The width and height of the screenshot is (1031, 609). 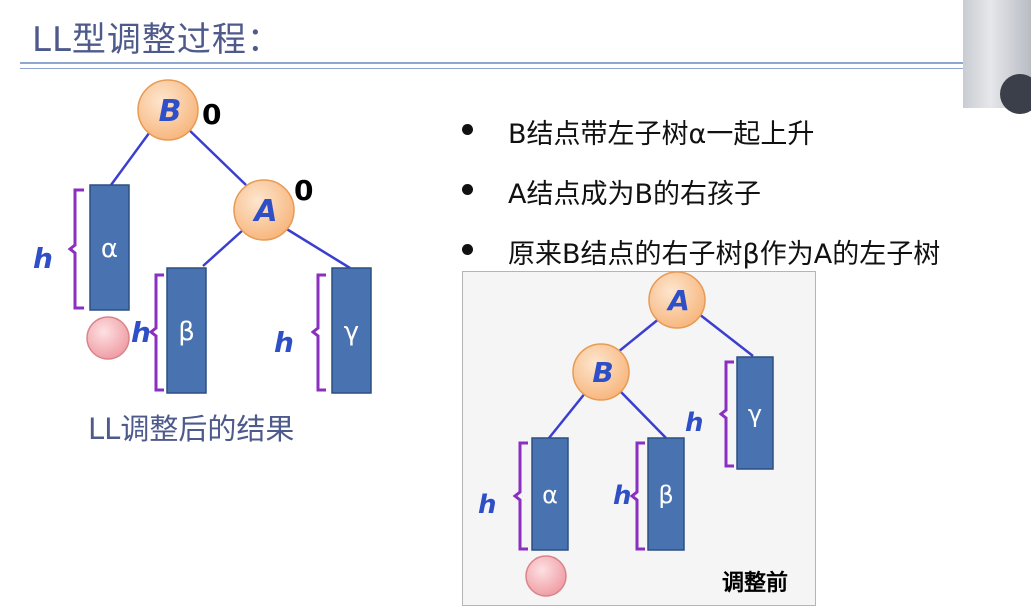 I want to click on height-label-beta: h, so click(x=622, y=496).